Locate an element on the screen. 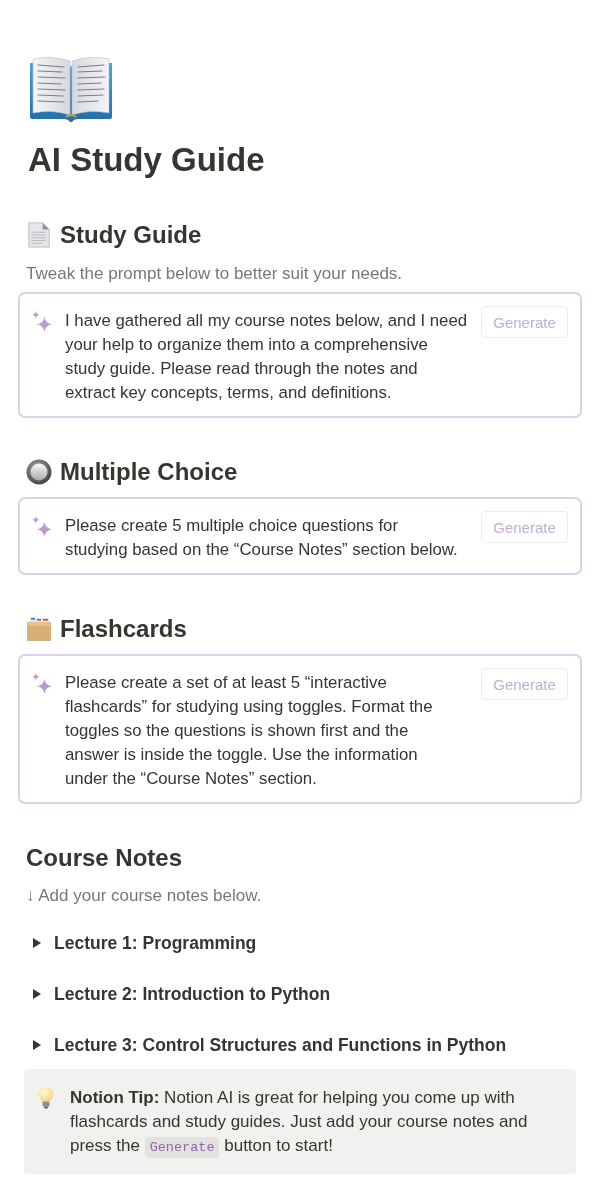  section-heading: Flashcards is located at coordinates (123, 629).